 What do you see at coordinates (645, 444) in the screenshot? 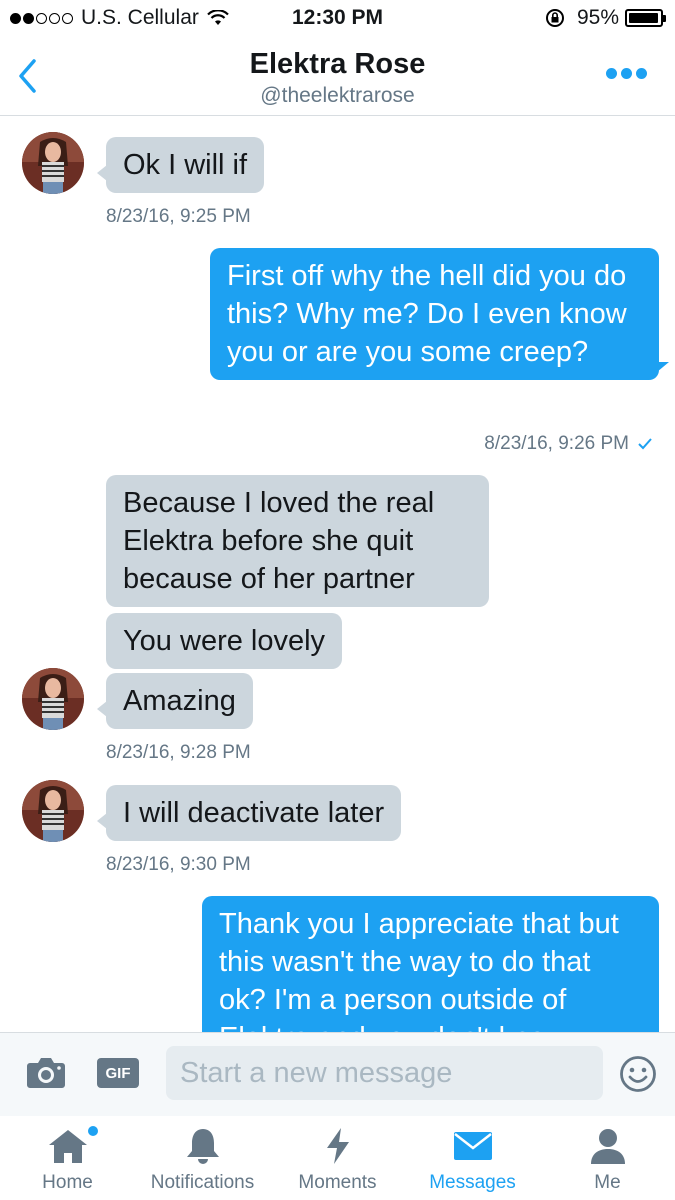
I see `read-check-icon` at bounding box center [645, 444].